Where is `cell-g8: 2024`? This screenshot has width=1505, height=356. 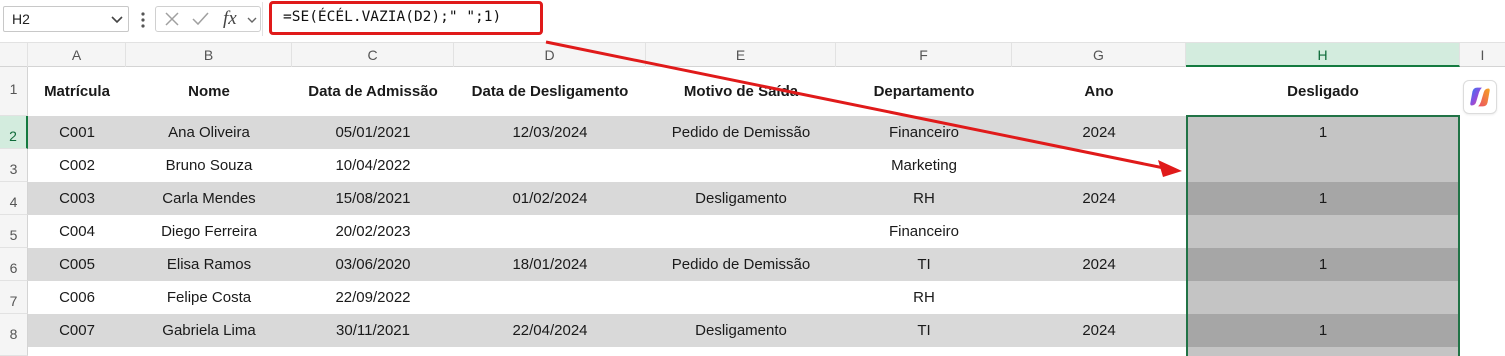
cell-g8: 2024 is located at coordinates (1099, 330).